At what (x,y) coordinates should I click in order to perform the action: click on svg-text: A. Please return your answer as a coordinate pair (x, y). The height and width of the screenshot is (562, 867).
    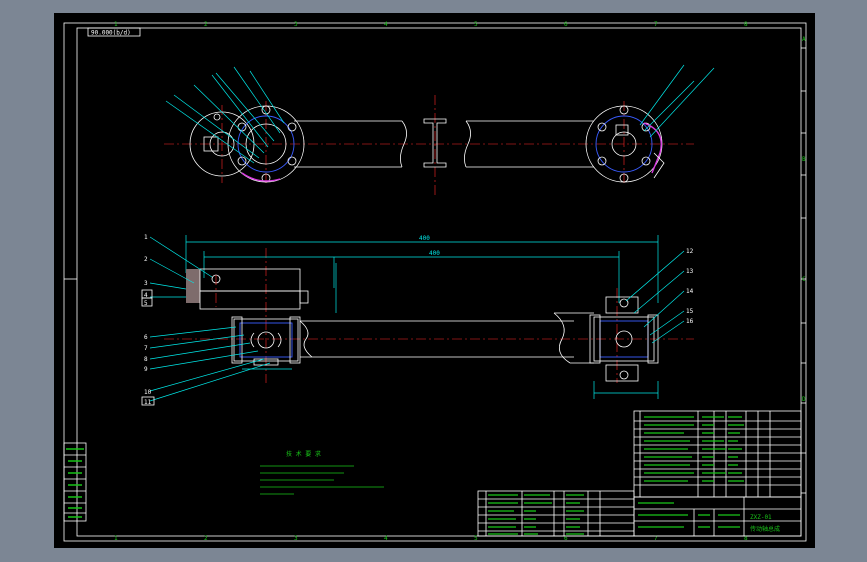
    Looking at the image, I should click on (804, 39).